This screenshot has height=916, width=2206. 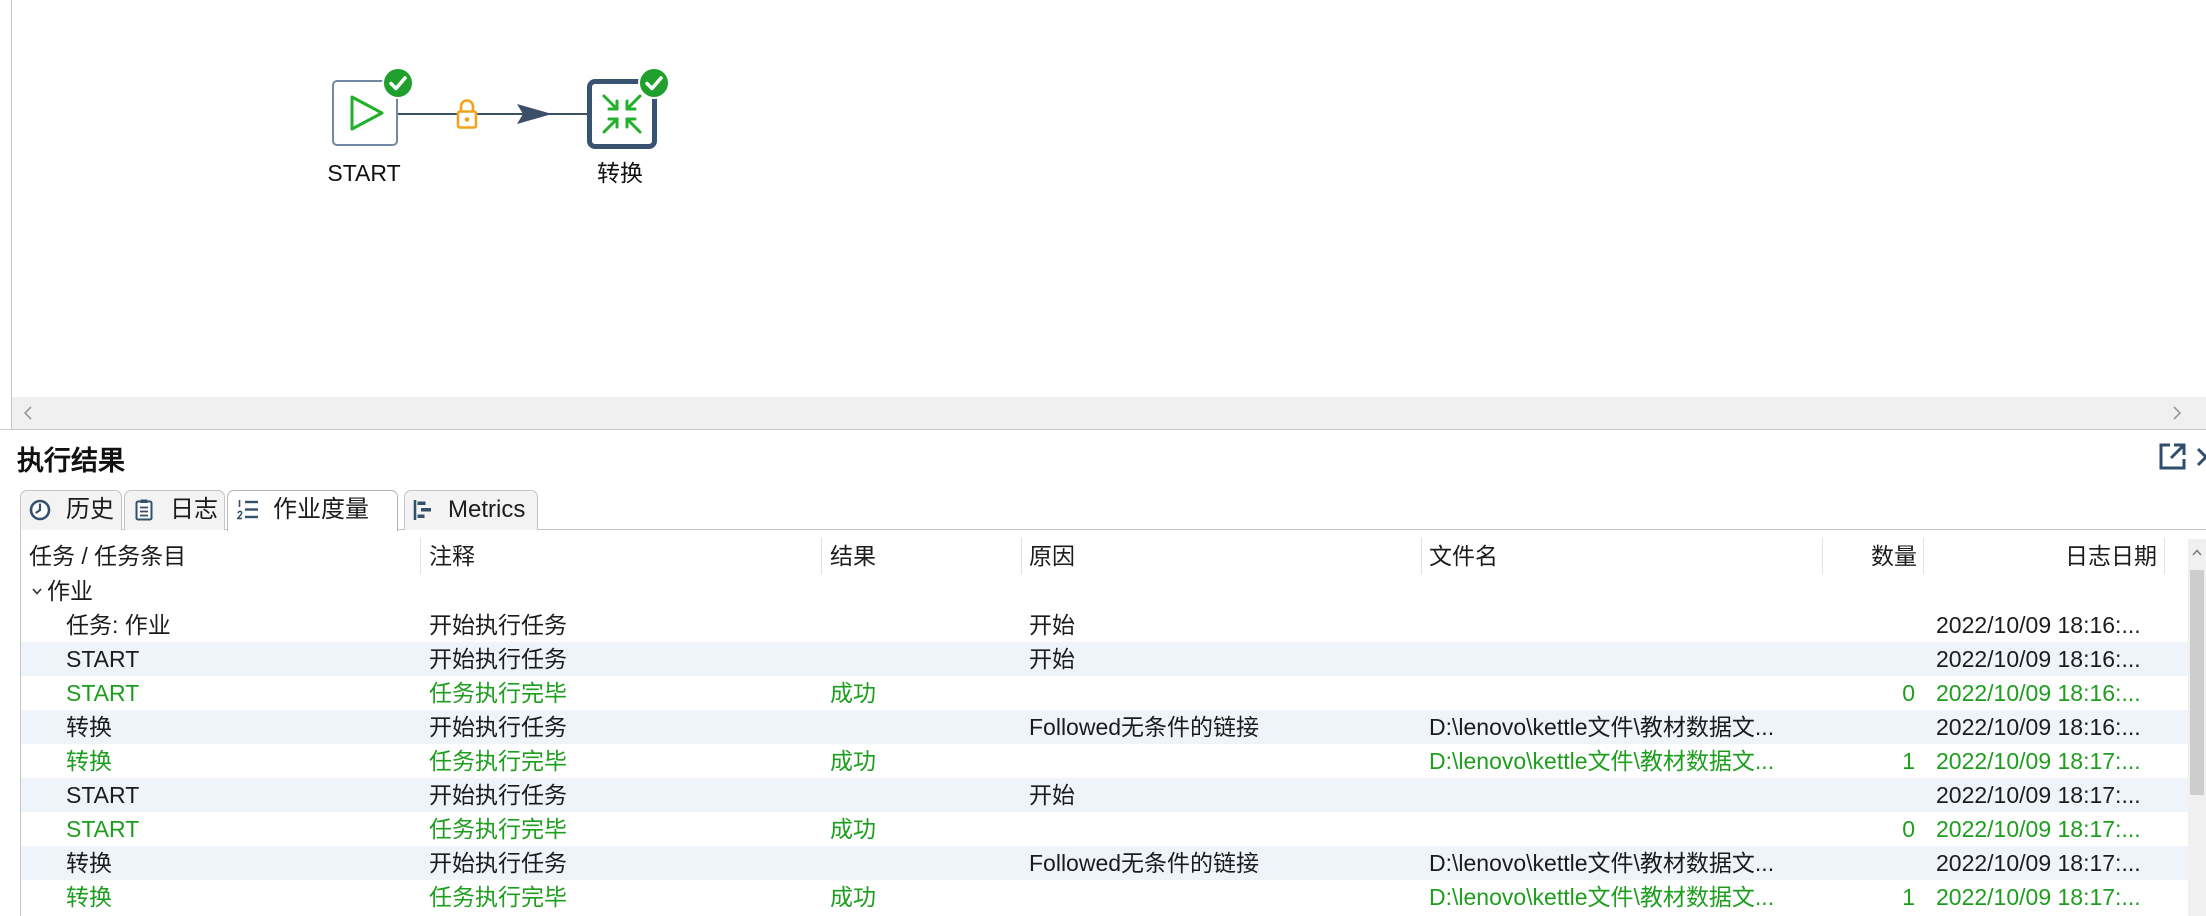 I want to click on close-icon, so click(x=2201, y=457).